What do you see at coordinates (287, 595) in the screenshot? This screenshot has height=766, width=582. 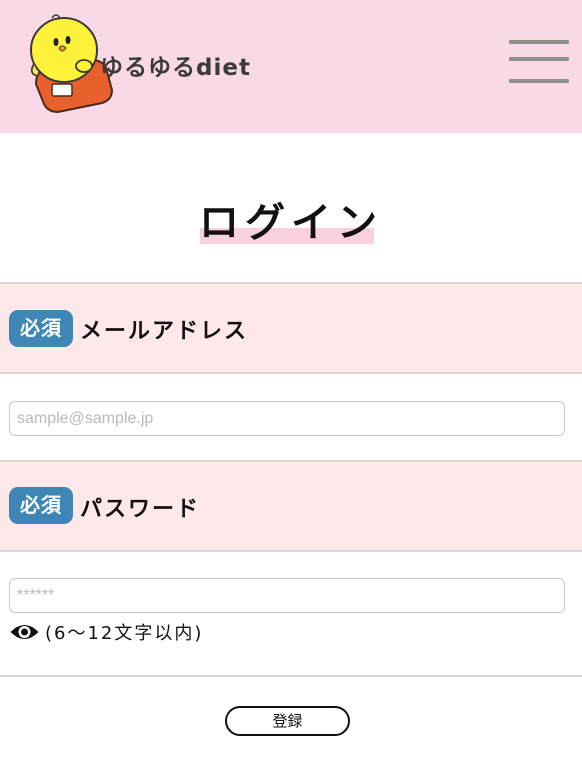 I see `password-input` at bounding box center [287, 595].